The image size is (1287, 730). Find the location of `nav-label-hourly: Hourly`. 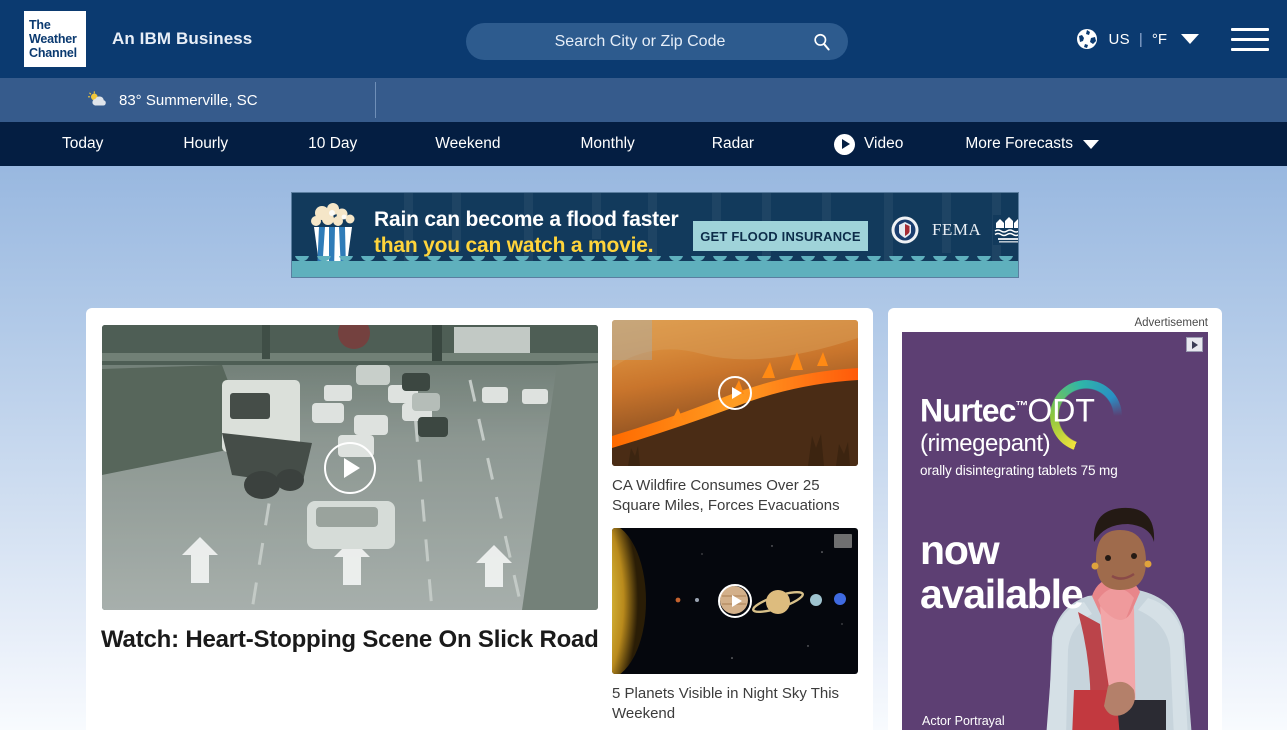

nav-label-hourly: Hourly is located at coordinates (206, 143).